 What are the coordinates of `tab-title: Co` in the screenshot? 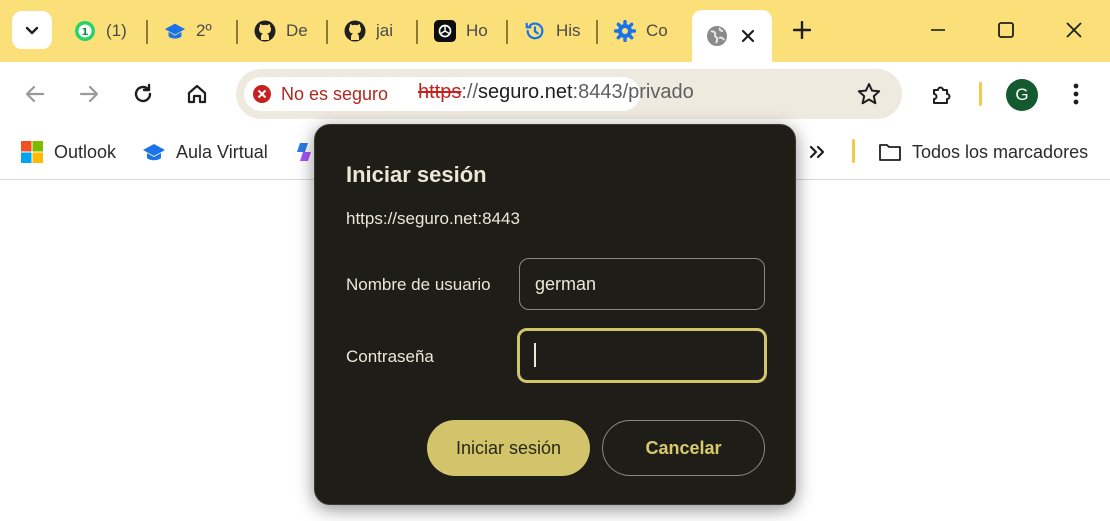 It's located at (657, 30).